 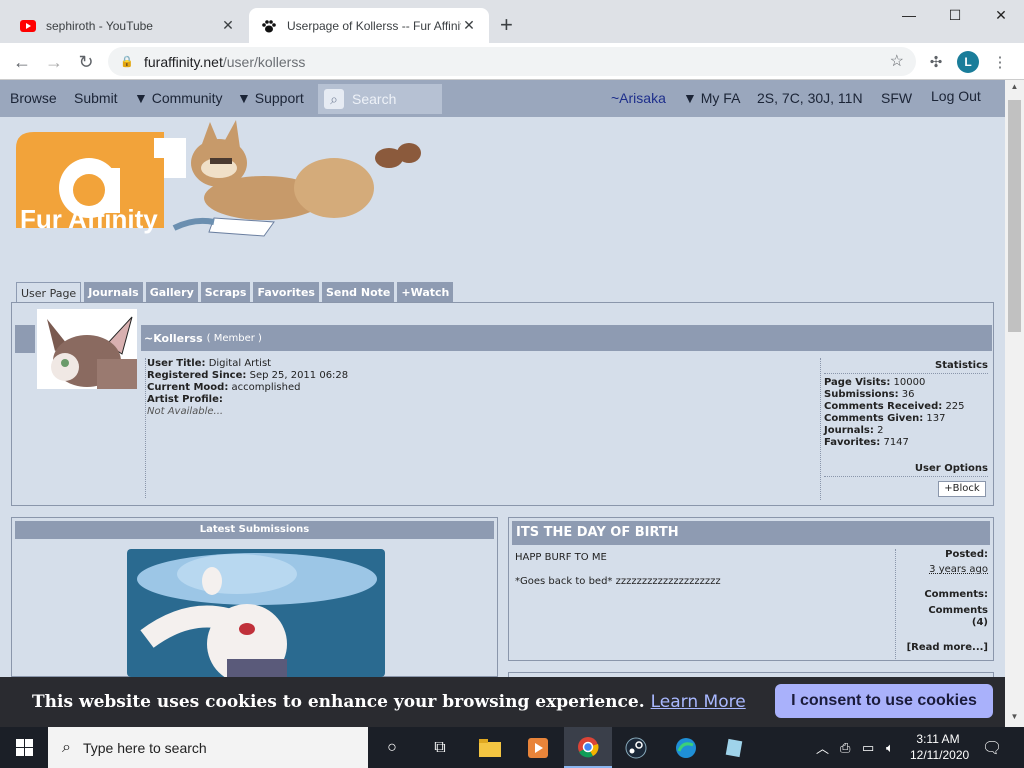 What do you see at coordinates (374, 25) in the screenshot?
I see `tab-title: Userpage of Kollerss -- Fur Affinity` at bounding box center [374, 25].